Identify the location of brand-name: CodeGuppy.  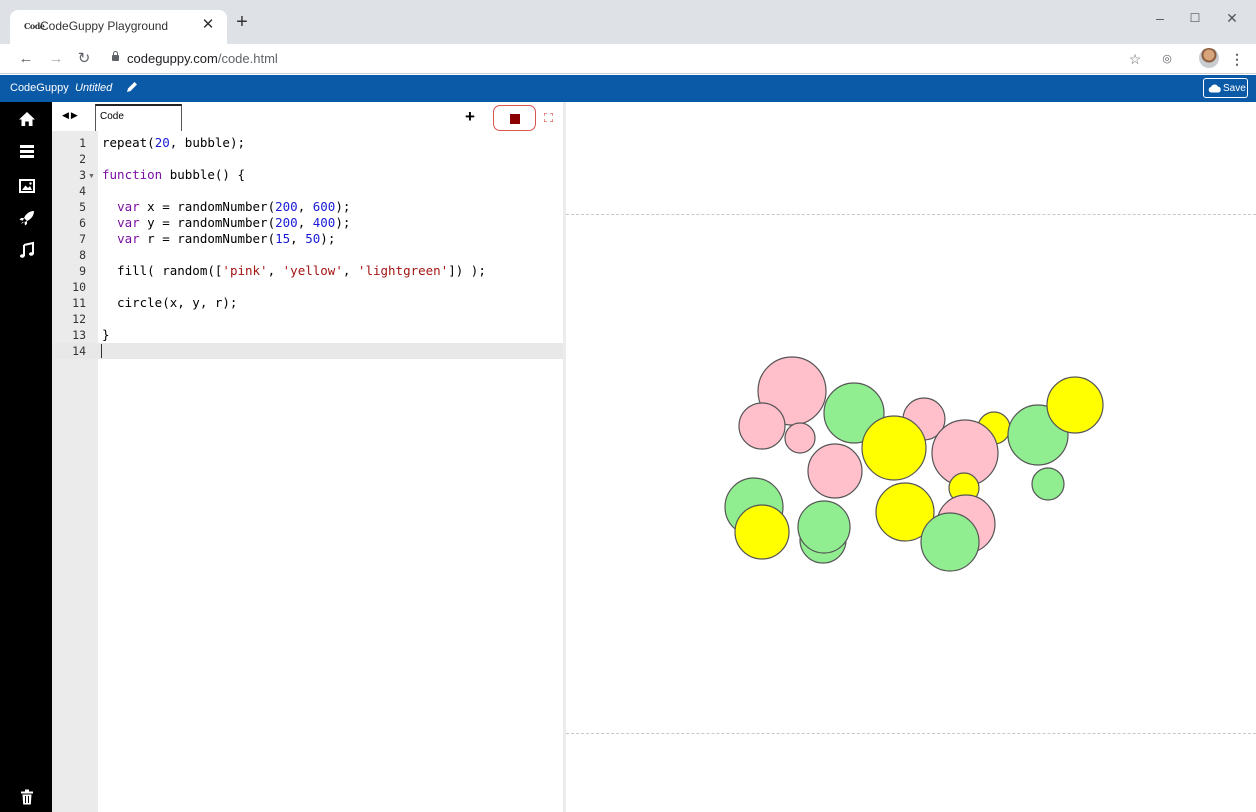
(39, 88).